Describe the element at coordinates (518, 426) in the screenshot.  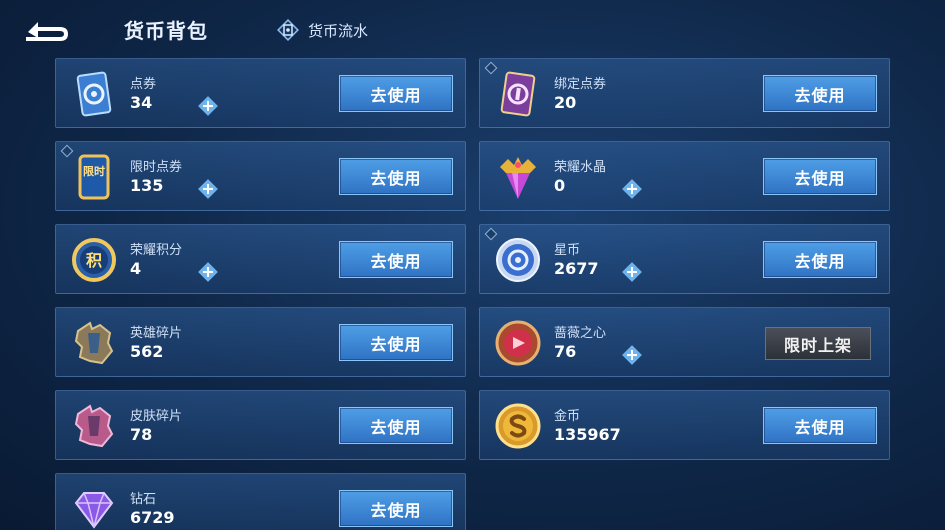
I see `gold-coin-icon` at that location.